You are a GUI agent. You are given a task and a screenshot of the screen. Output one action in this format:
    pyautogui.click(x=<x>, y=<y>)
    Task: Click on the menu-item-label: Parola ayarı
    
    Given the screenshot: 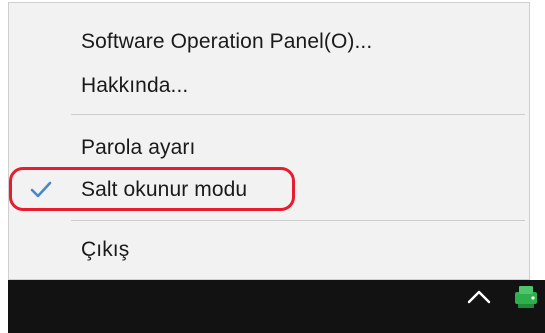 What is the action you would take?
    pyautogui.click(x=138, y=147)
    